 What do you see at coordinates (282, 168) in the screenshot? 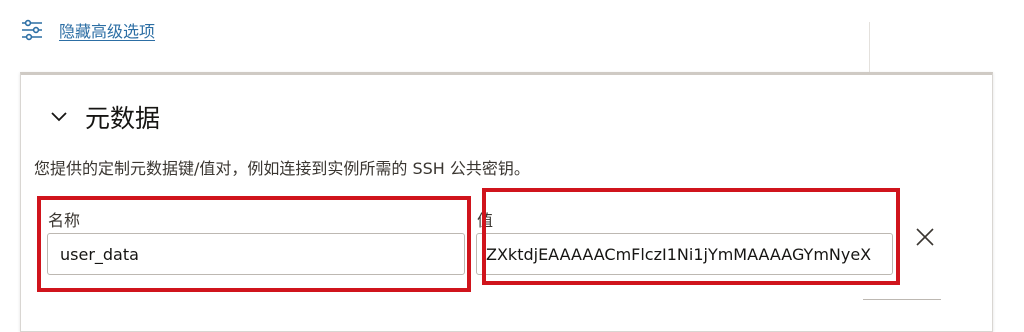
I see `section-description: 您提供的定制元数据键/值对，例如连接到实例所需的 SSH 公共密钥。` at bounding box center [282, 168].